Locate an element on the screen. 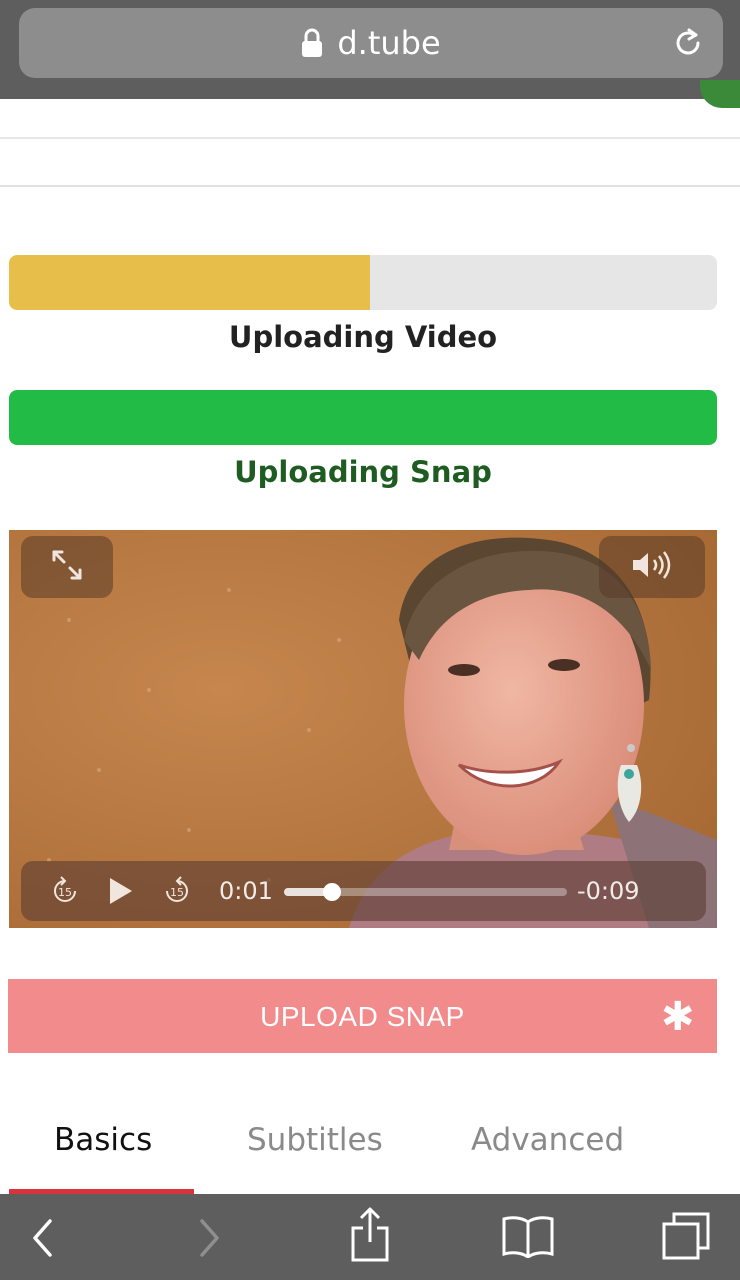 This screenshot has width=740, height=1280. play-button is located at coordinates (121, 893).